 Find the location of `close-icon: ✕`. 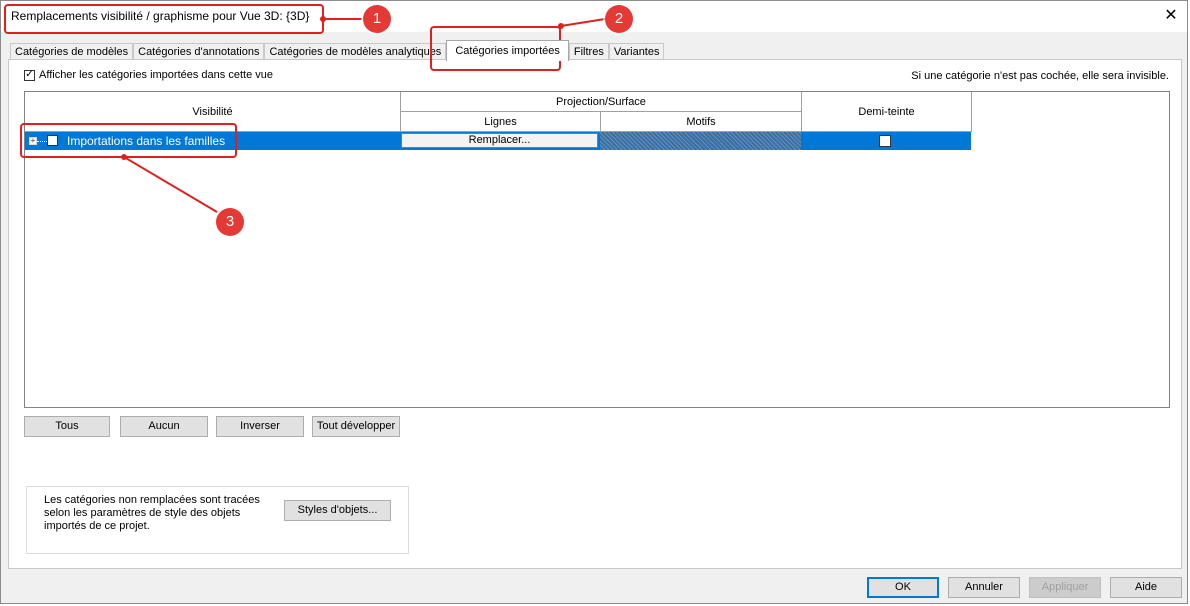

close-icon: ✕ is located at coordinates (1171, 15).